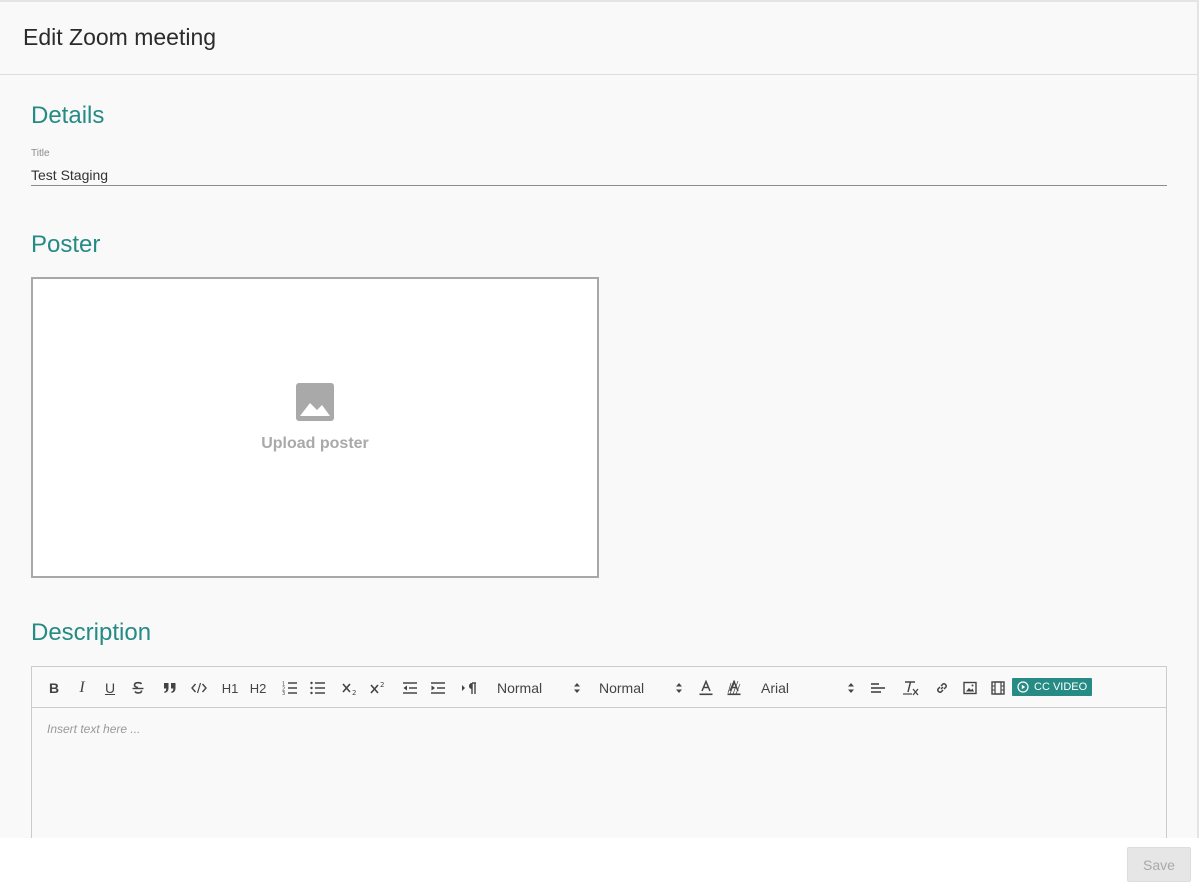 The image size is (1201, 890). Describe the element at coordinates (283, 693) in the screenshot. I see `svg-text: 3` at that location.